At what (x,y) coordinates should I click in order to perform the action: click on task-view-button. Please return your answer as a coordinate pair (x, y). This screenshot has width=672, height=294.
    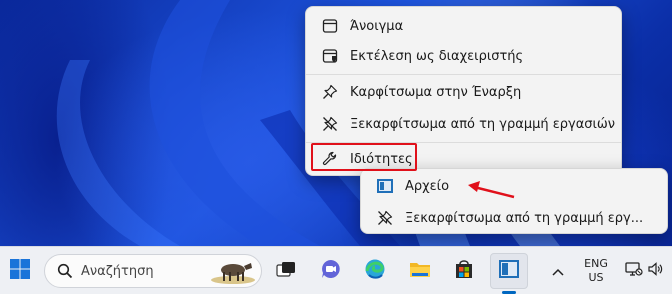
    Looking at the image, I should click on (286, 271).